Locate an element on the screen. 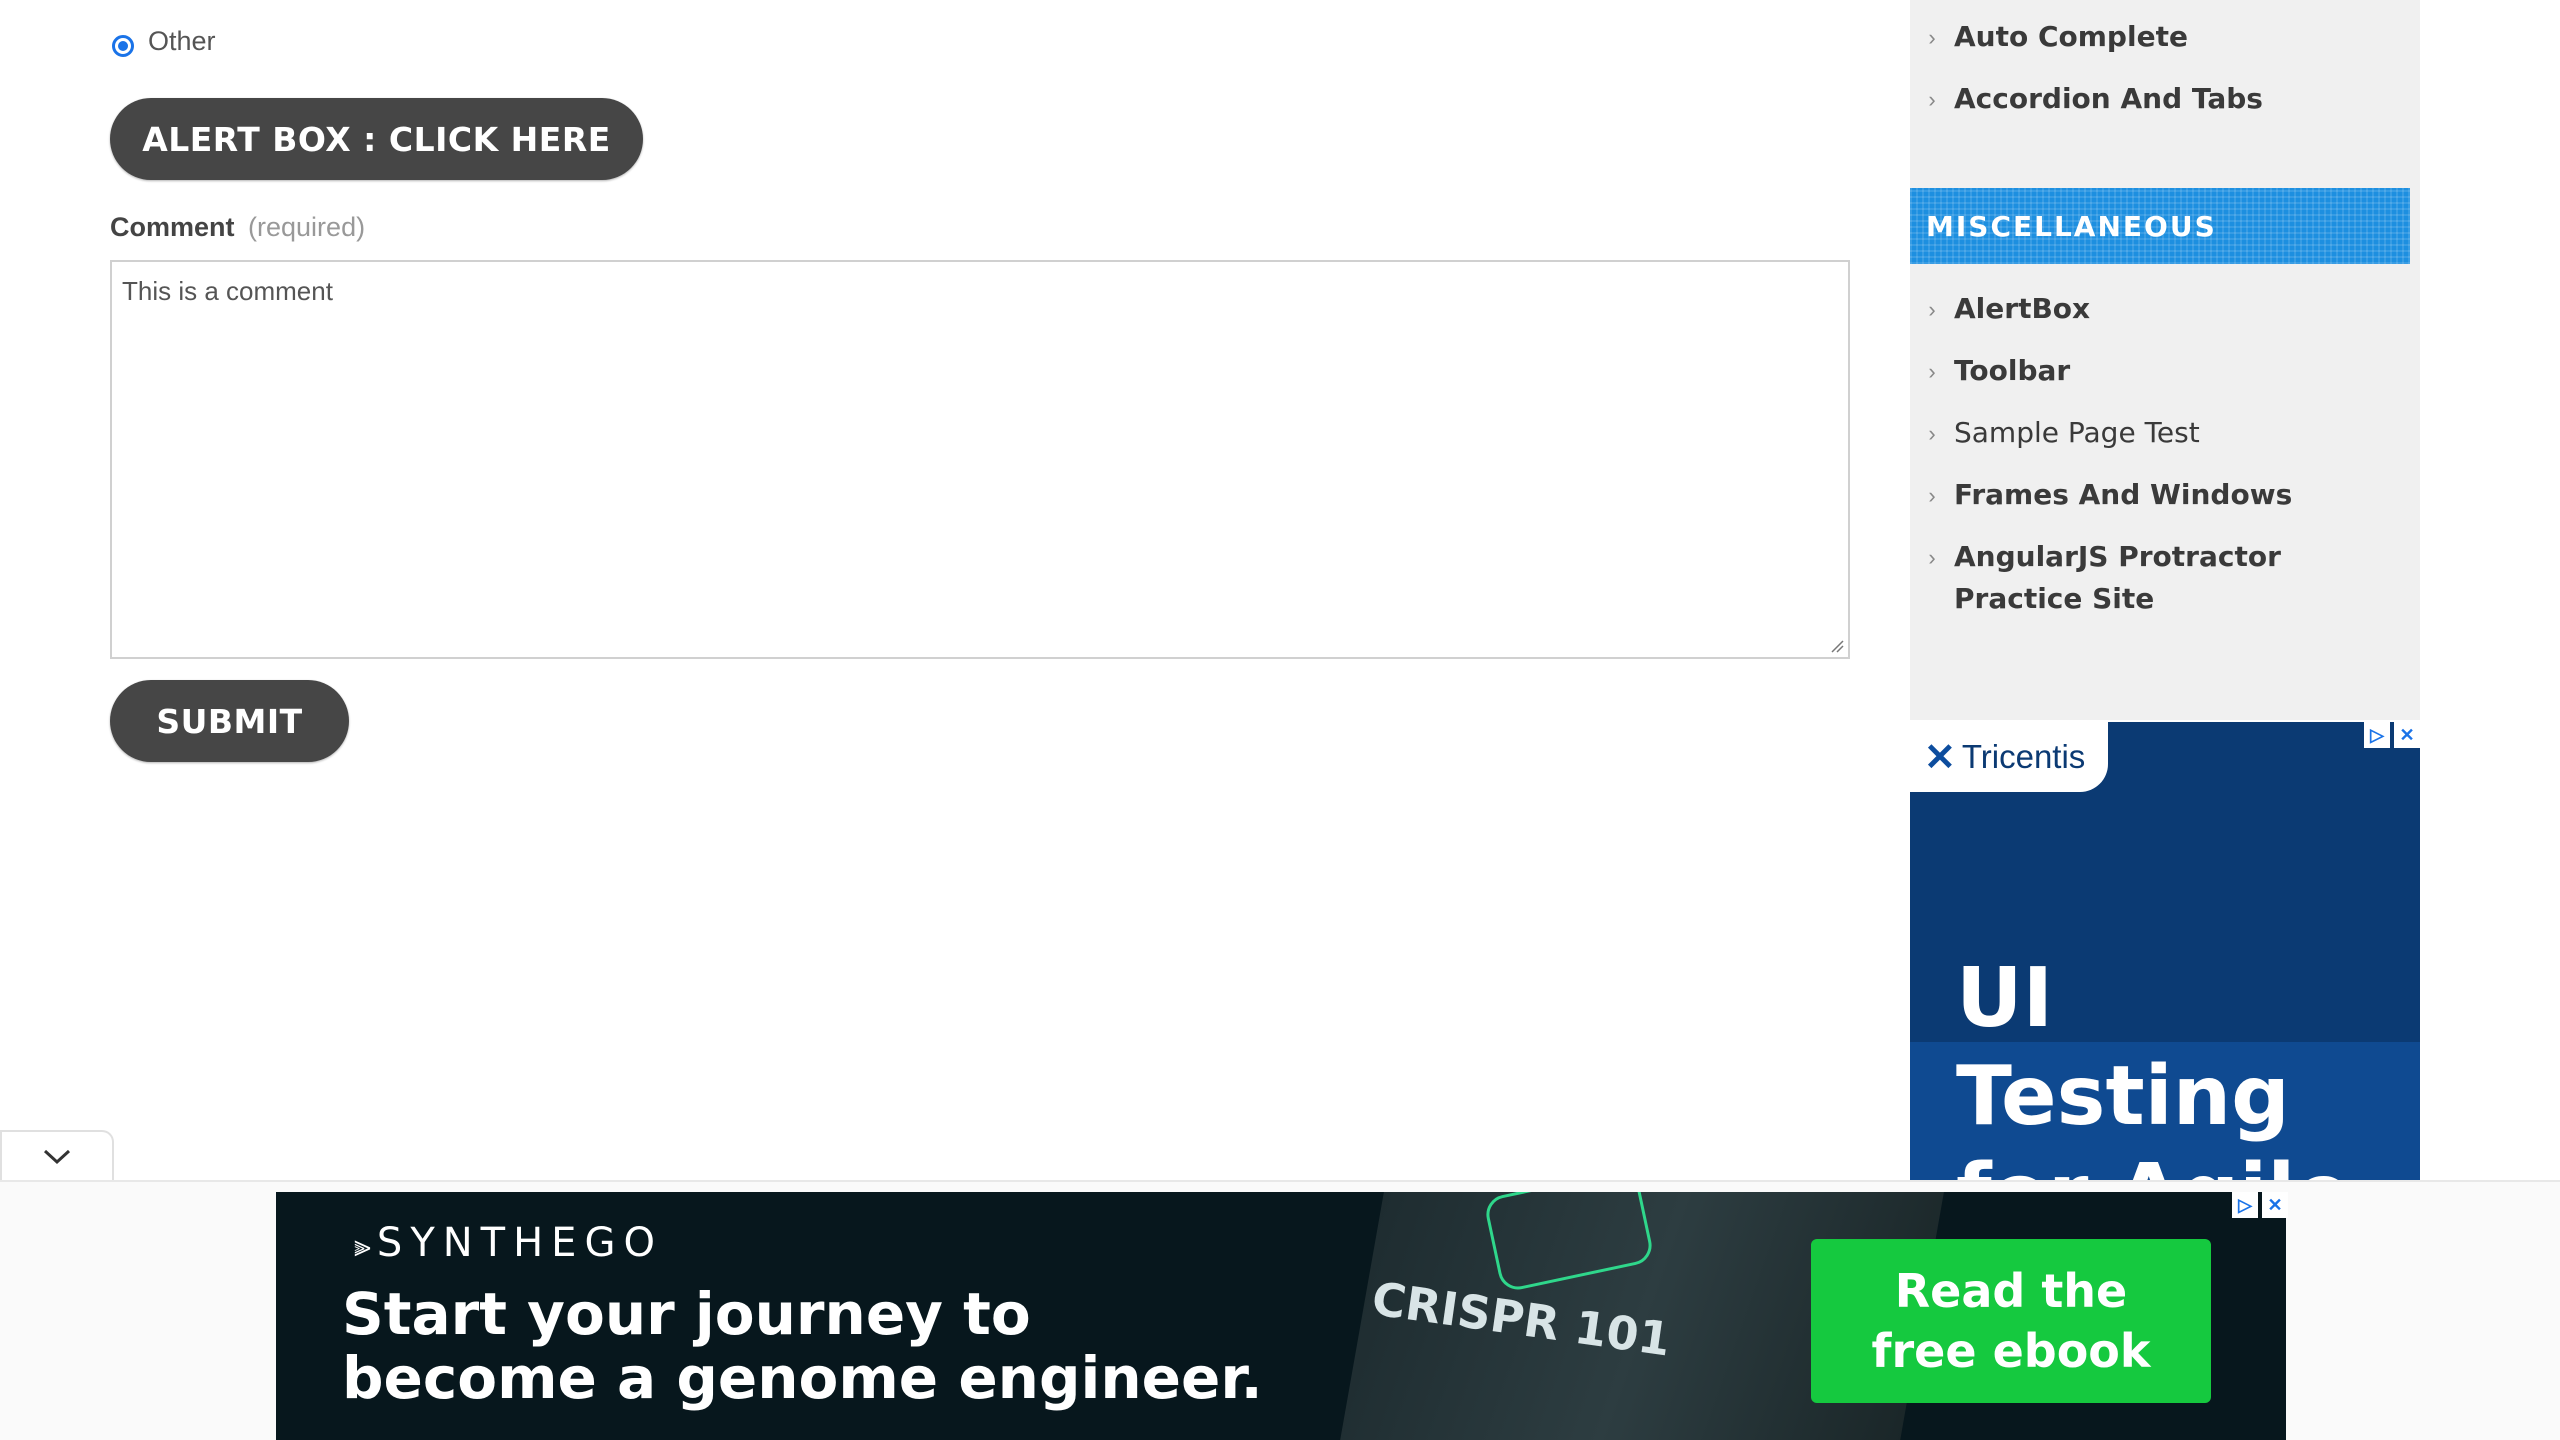  tricentis-logo: ✕ Tricentis is located at coordinates (2009, 757).